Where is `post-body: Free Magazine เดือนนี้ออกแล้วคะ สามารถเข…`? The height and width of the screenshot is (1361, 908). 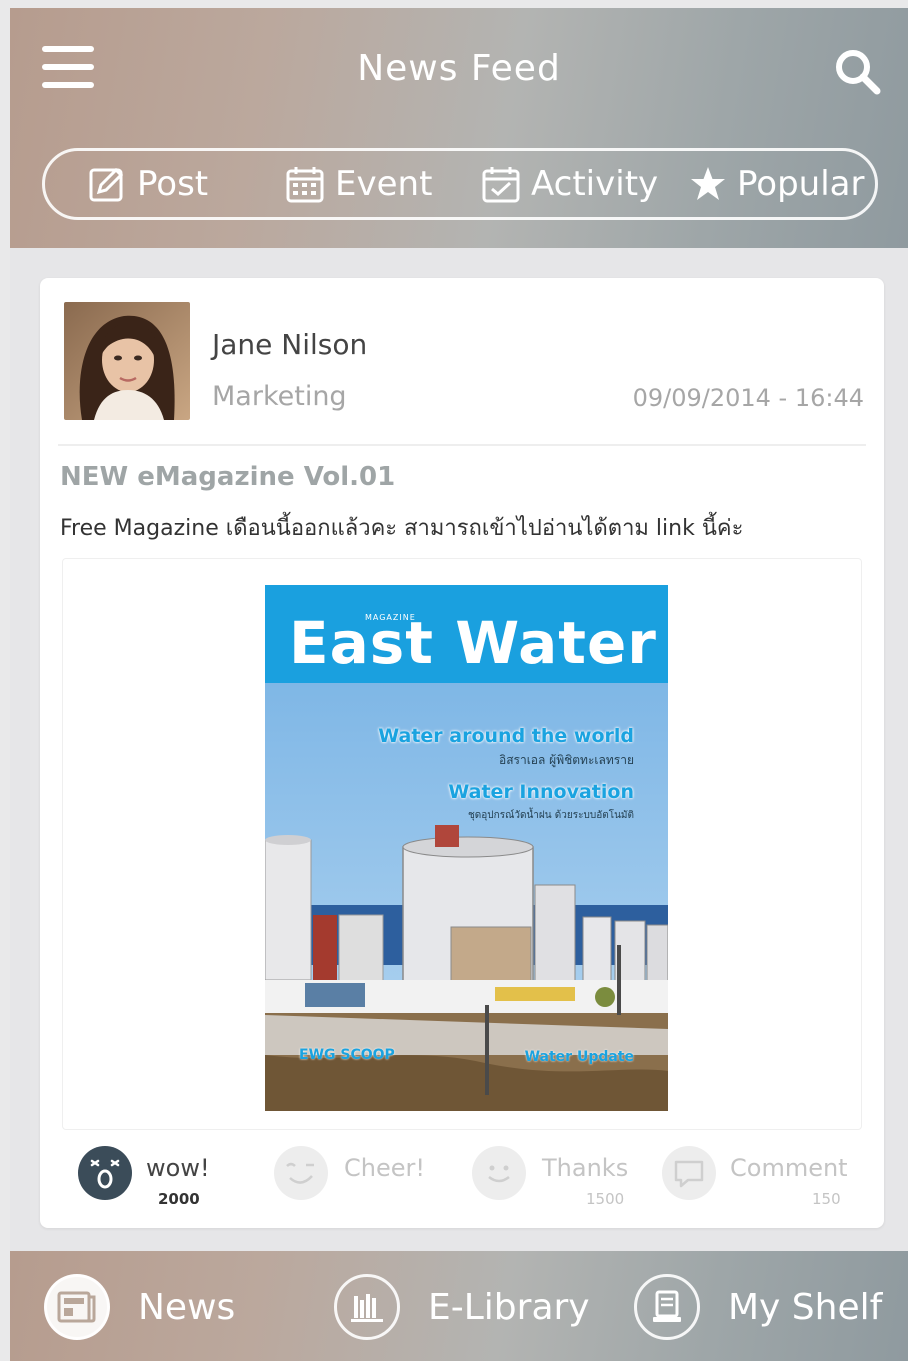
post-body: Free Magazine เดือนนี้ออกแล้วคะ สามารถเข… is located at coordinates (402, 528).